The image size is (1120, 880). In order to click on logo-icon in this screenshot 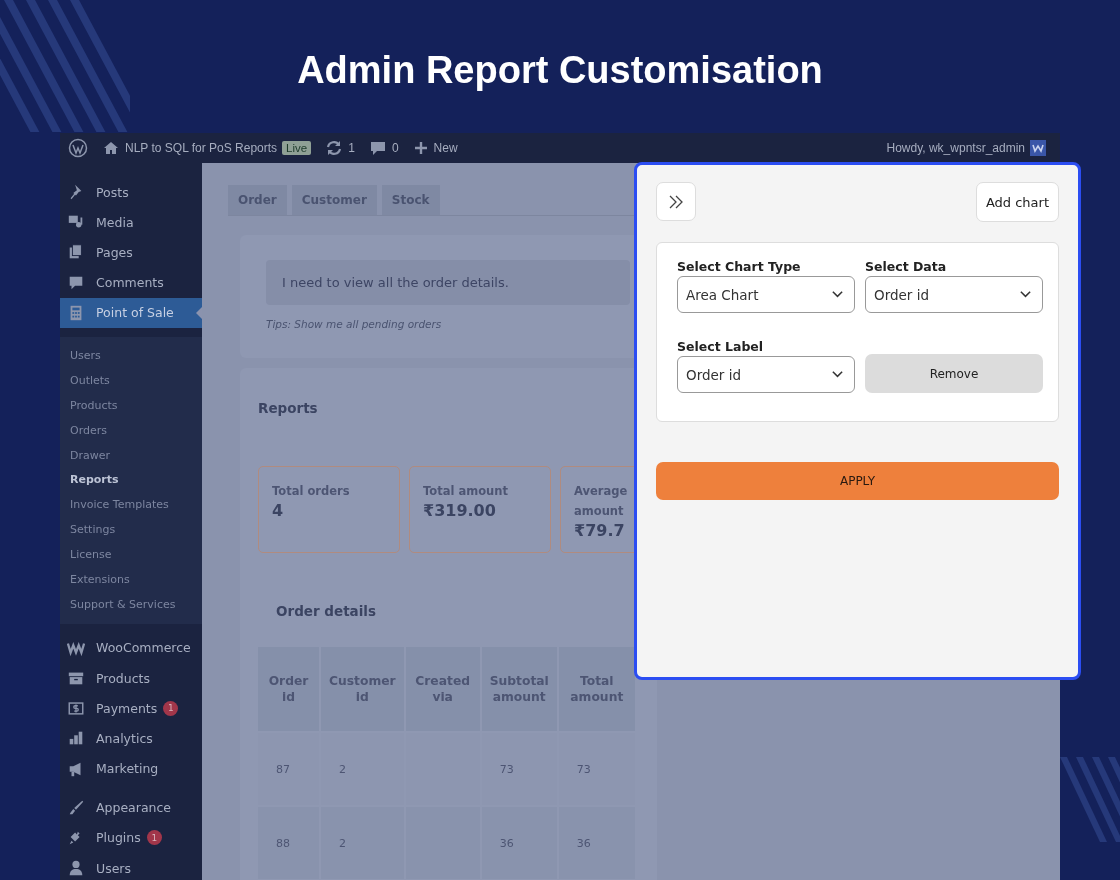, I will do `click(78, 148)`.